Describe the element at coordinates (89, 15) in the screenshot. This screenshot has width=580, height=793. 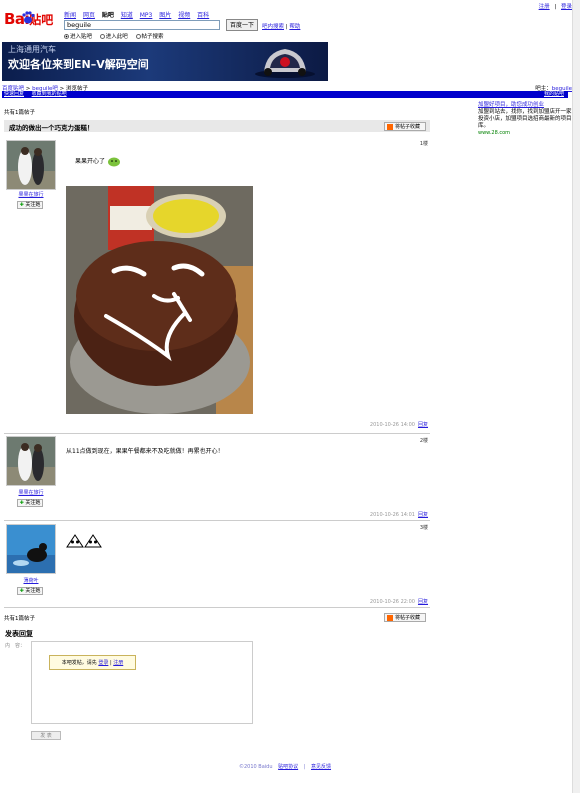
I see `nav-web: 网页` at that location.